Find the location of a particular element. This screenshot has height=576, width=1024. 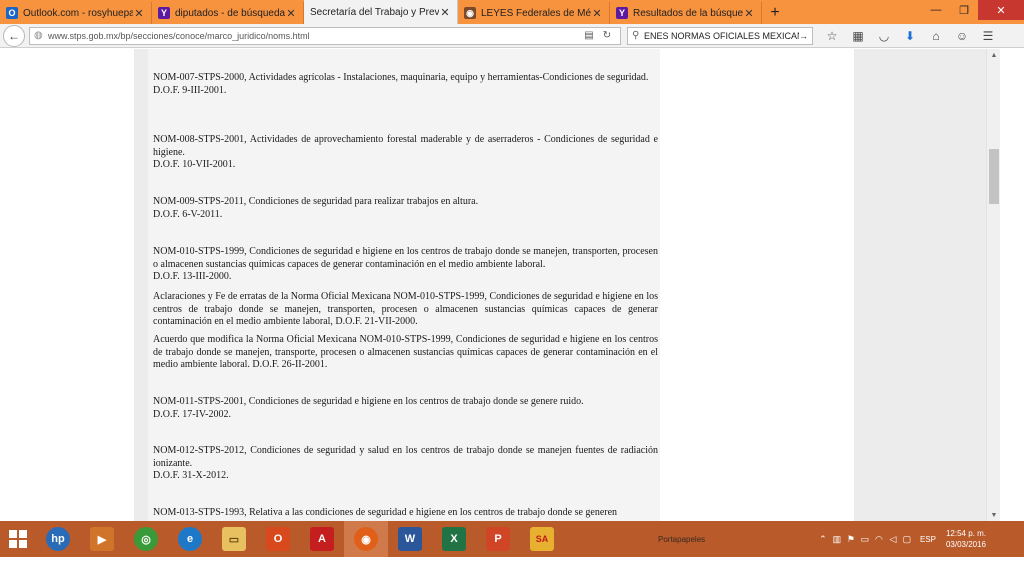

internet-explorer-icon: e is located at coordinates (190, 539).